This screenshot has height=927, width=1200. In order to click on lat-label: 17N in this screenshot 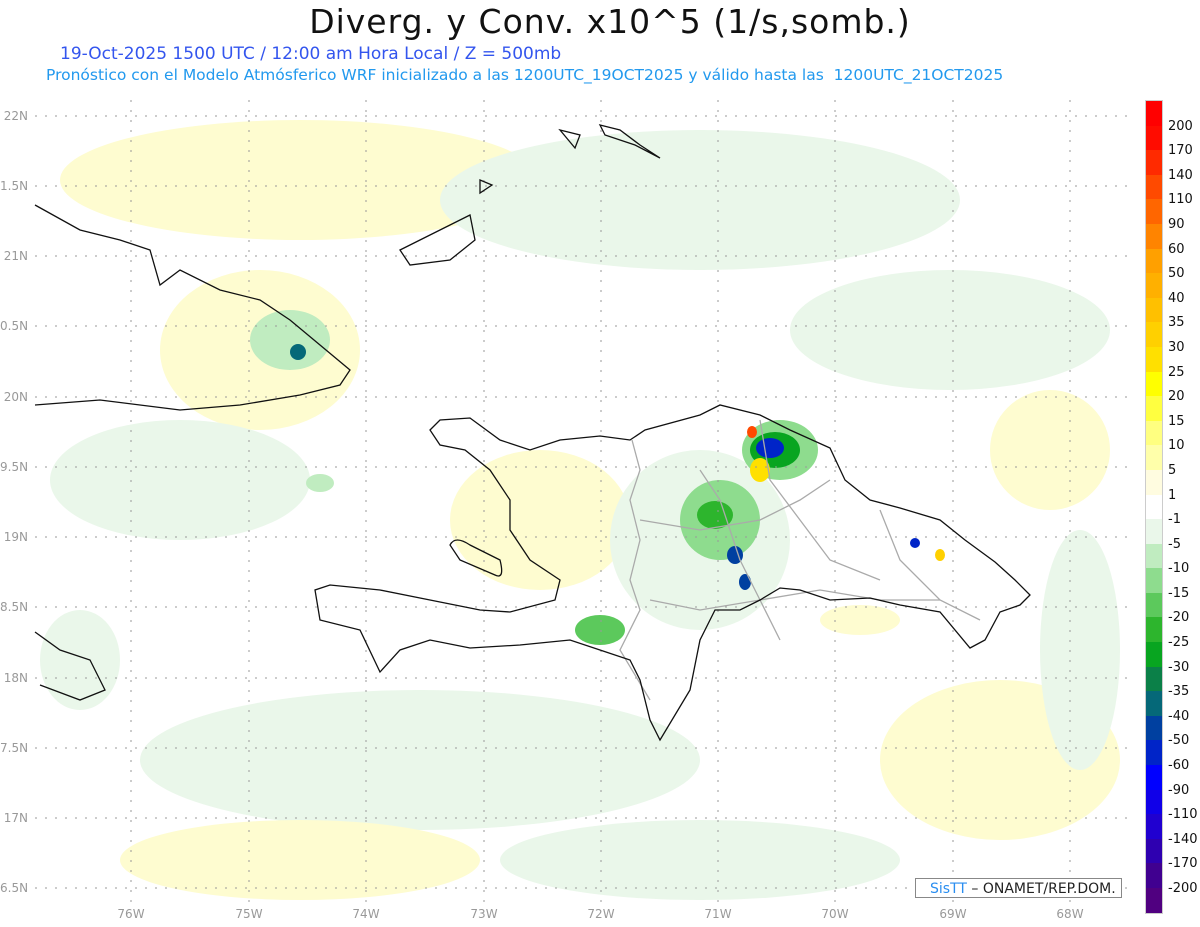, I will do `click(15, 818)`.